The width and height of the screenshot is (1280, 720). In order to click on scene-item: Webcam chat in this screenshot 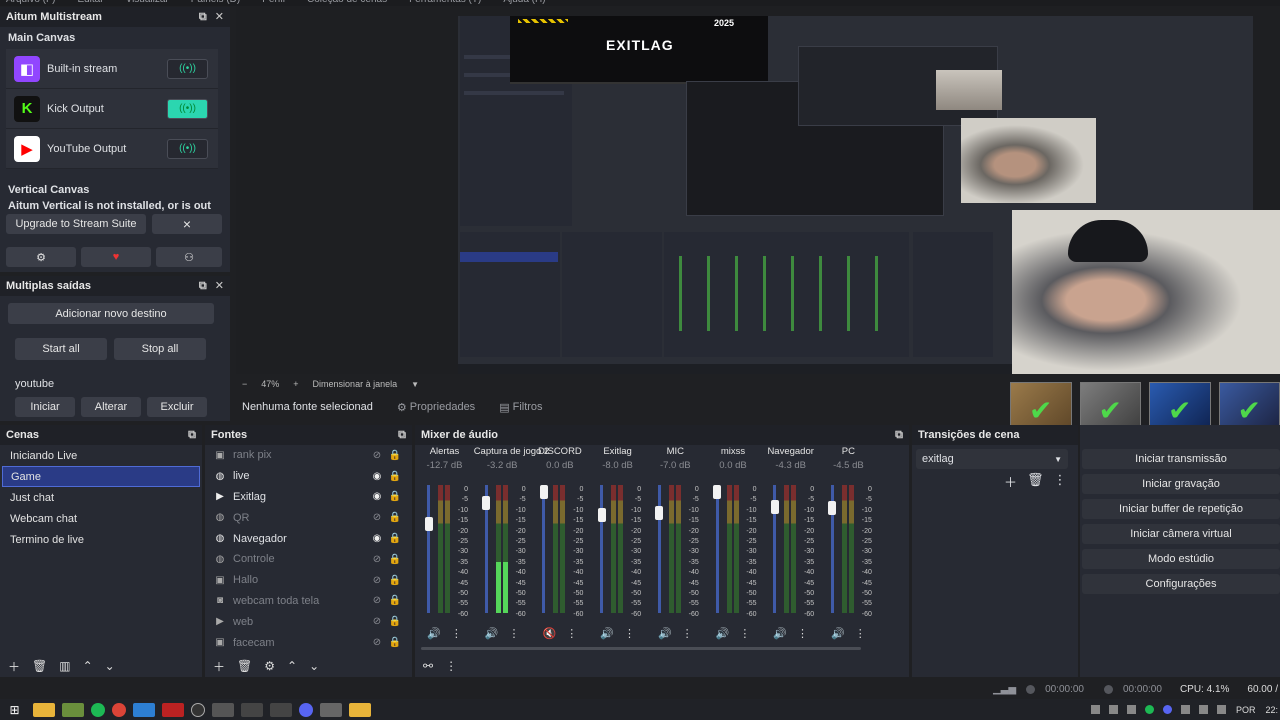, I will do `click(101, 518)`.